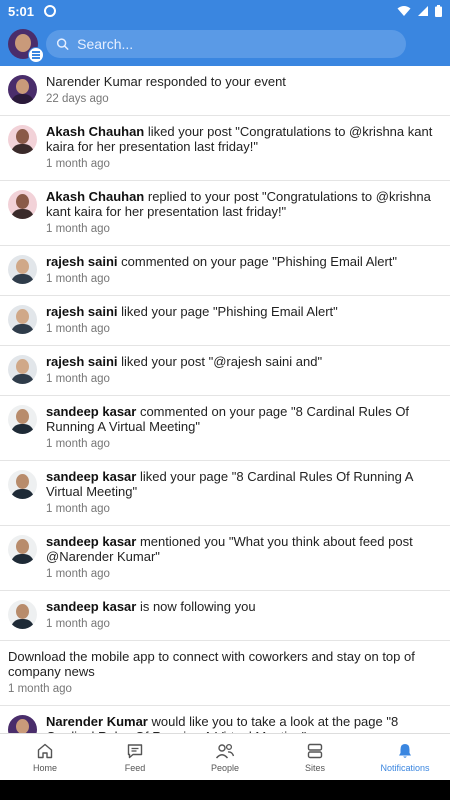 The width and height of the screenshot is (450, 800). What do you see at coordinates (220, 361) in the screenshot?
I see `notification-text: liked your post "@rajesh saini and"` at bounding box center [220, 361].